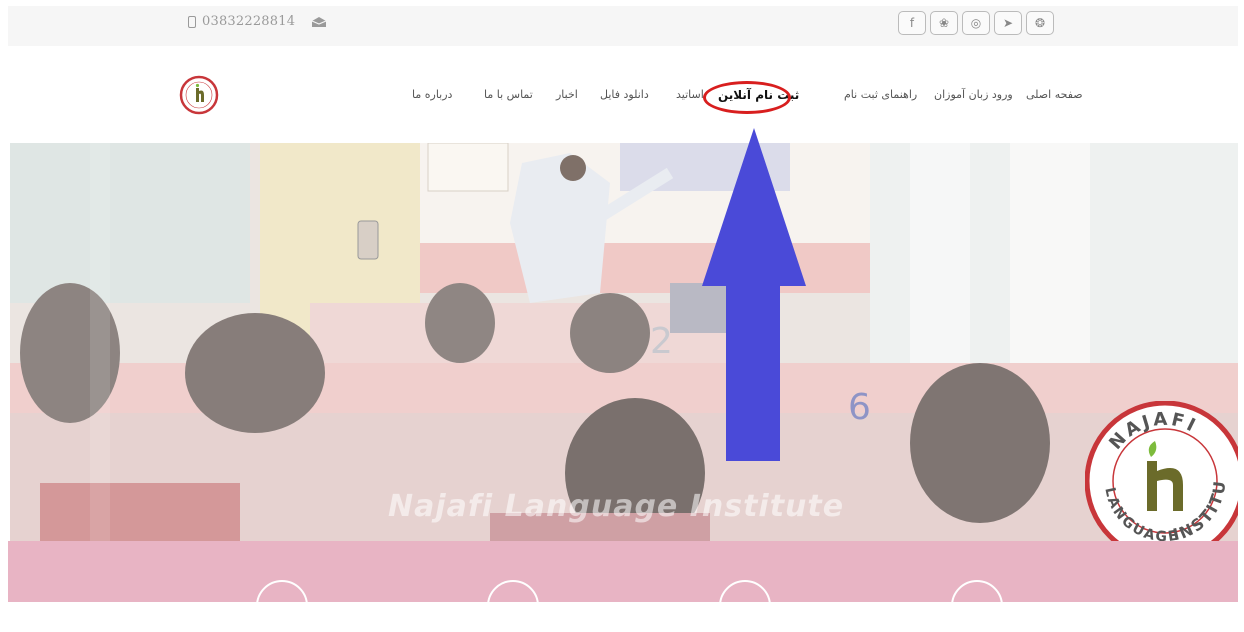  I want to click on instagram-icon: ◎, so click(976, 23).